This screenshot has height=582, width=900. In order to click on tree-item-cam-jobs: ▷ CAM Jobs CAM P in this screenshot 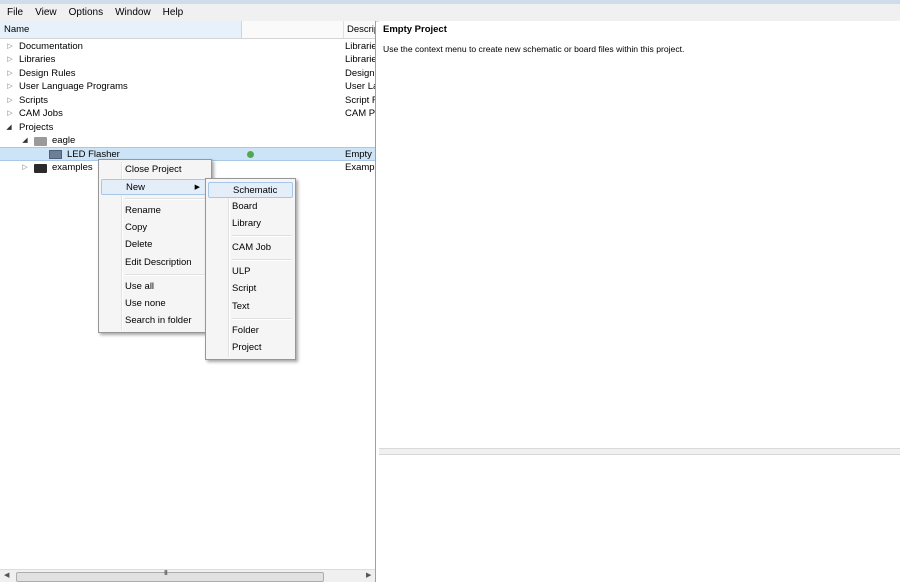, I will do `click(187, 114)`.